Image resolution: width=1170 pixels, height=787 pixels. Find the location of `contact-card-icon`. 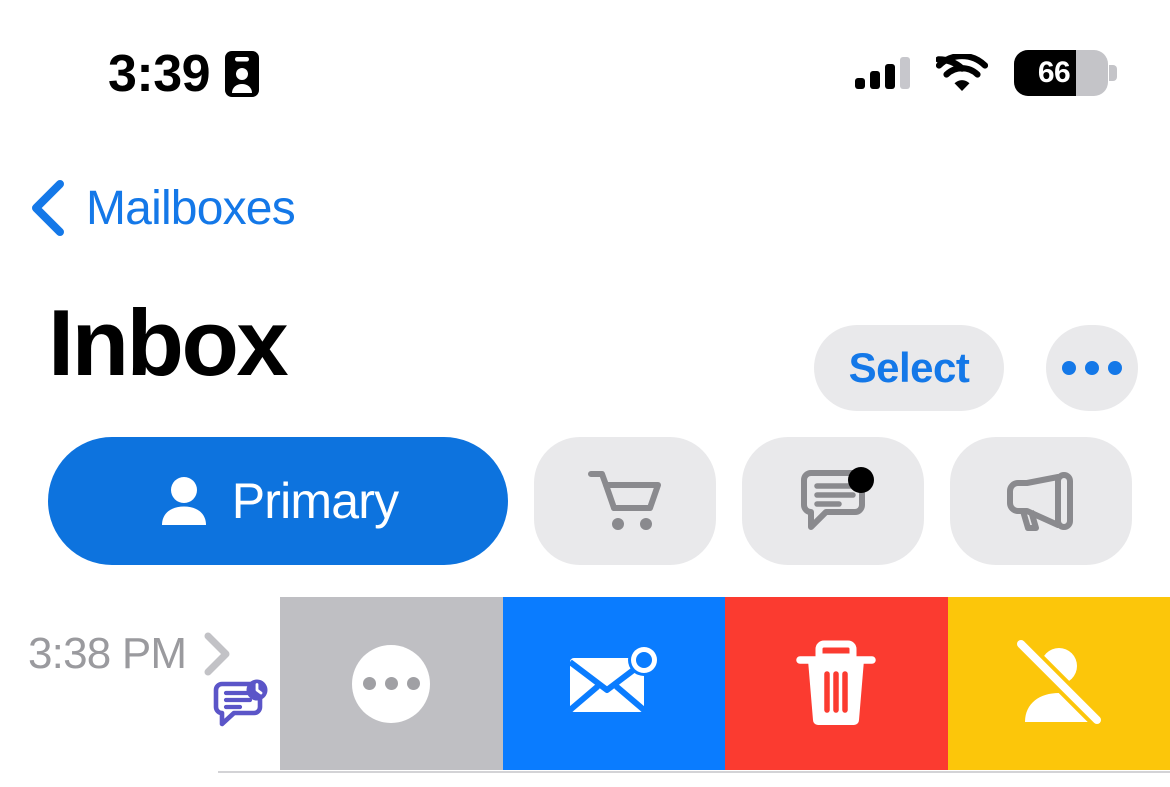

contact-card-icon is located at coordinates (242, 74).